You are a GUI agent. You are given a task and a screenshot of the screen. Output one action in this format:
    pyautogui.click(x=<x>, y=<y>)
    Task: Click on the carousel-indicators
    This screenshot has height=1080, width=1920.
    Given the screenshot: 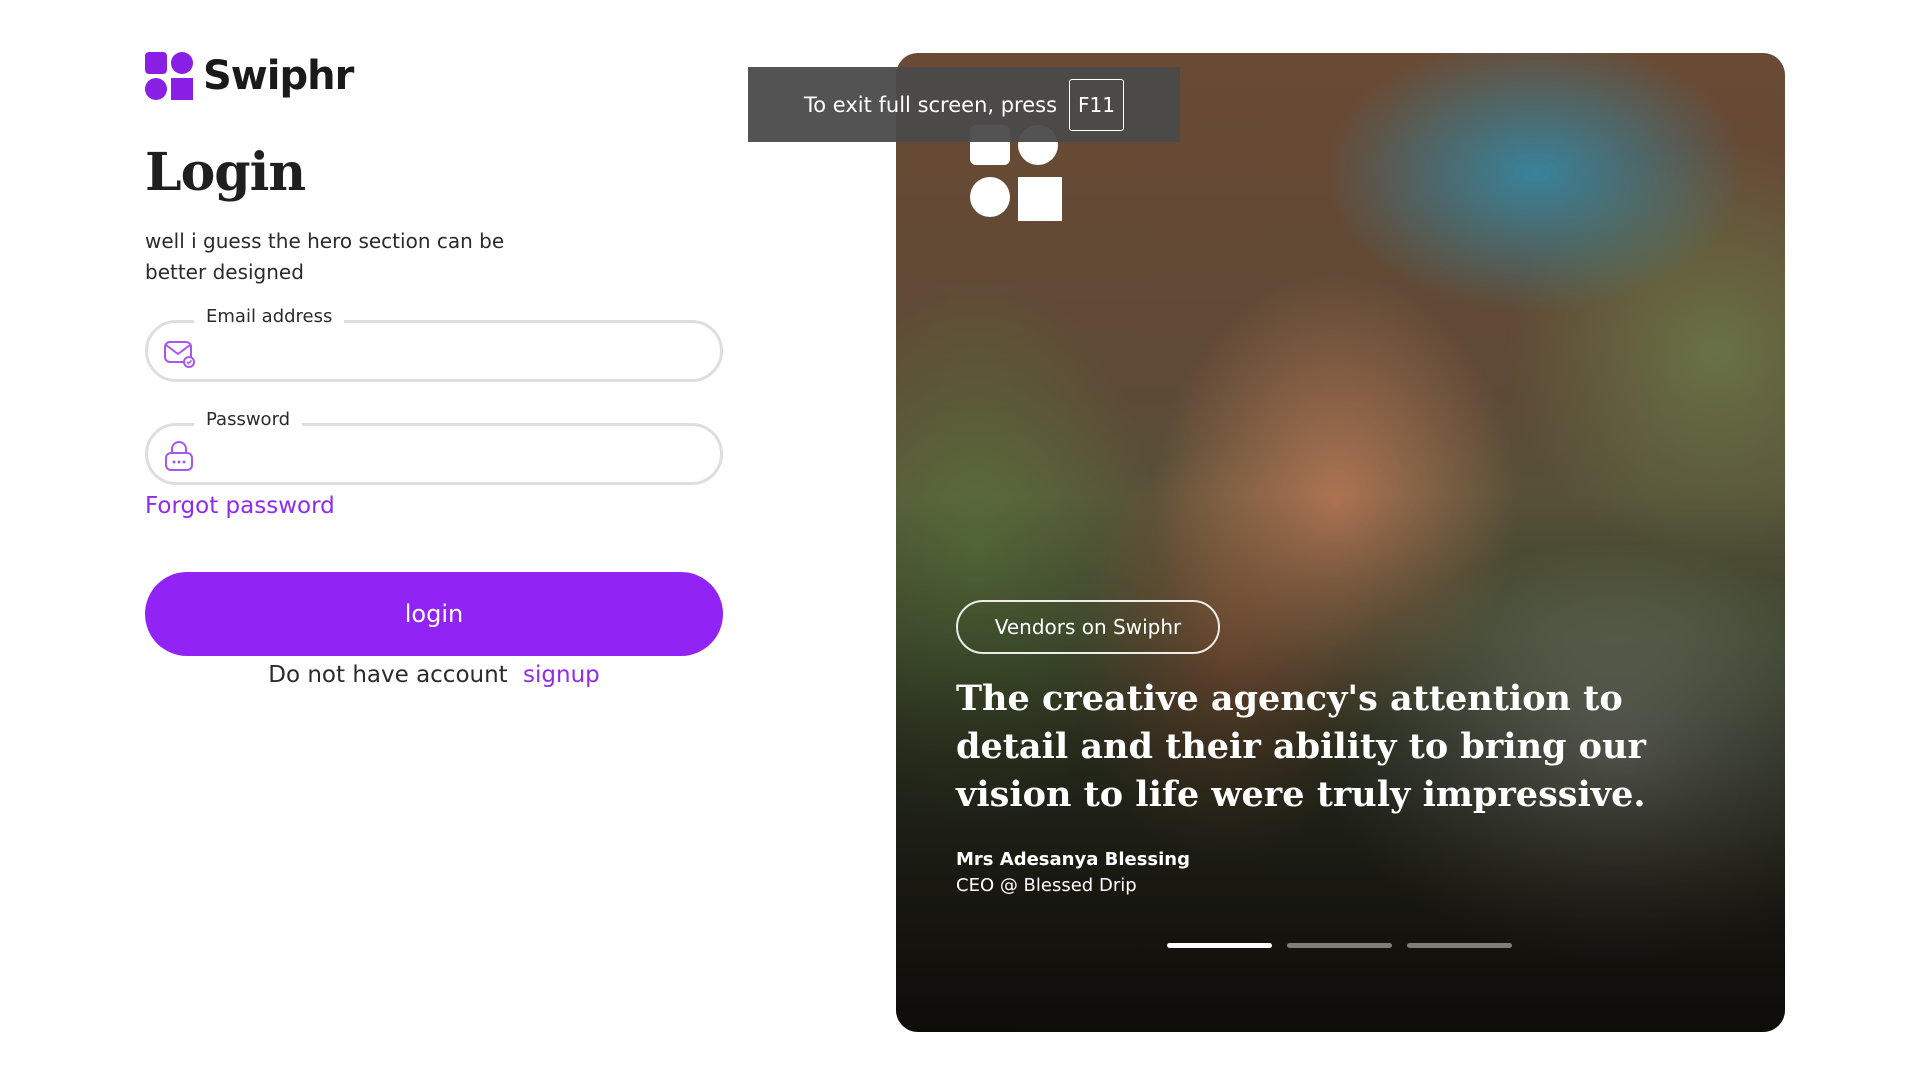 What is the action you would take?
    pyautogui.click(x=1339, y=945)
    